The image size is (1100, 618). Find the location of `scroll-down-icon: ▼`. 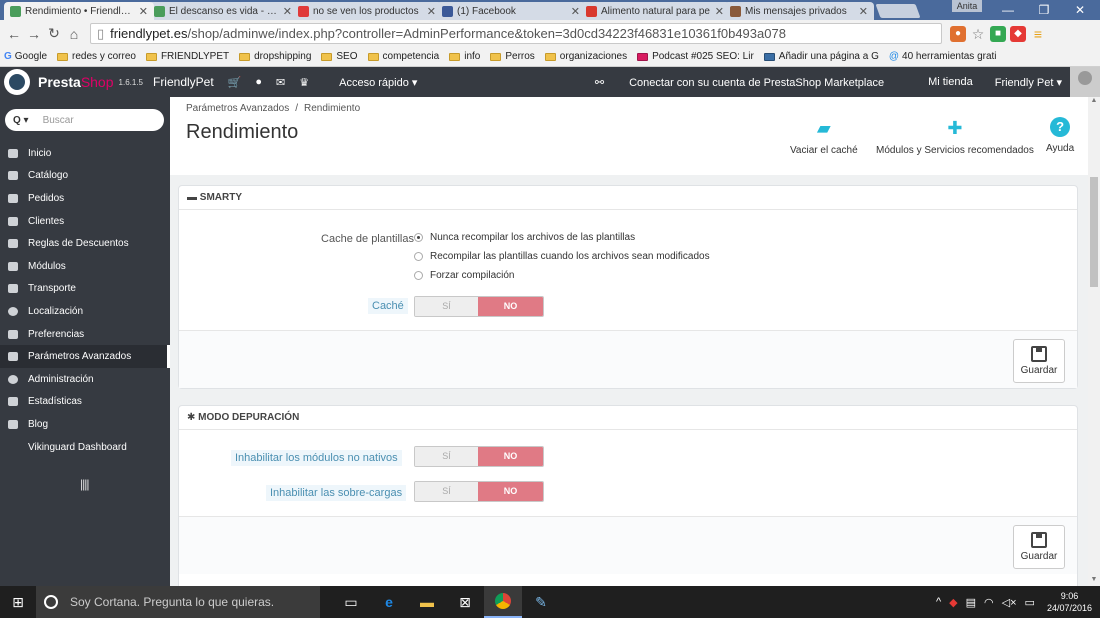

scroll-down-icon: ▼ is located at coordinates (1094, 581).